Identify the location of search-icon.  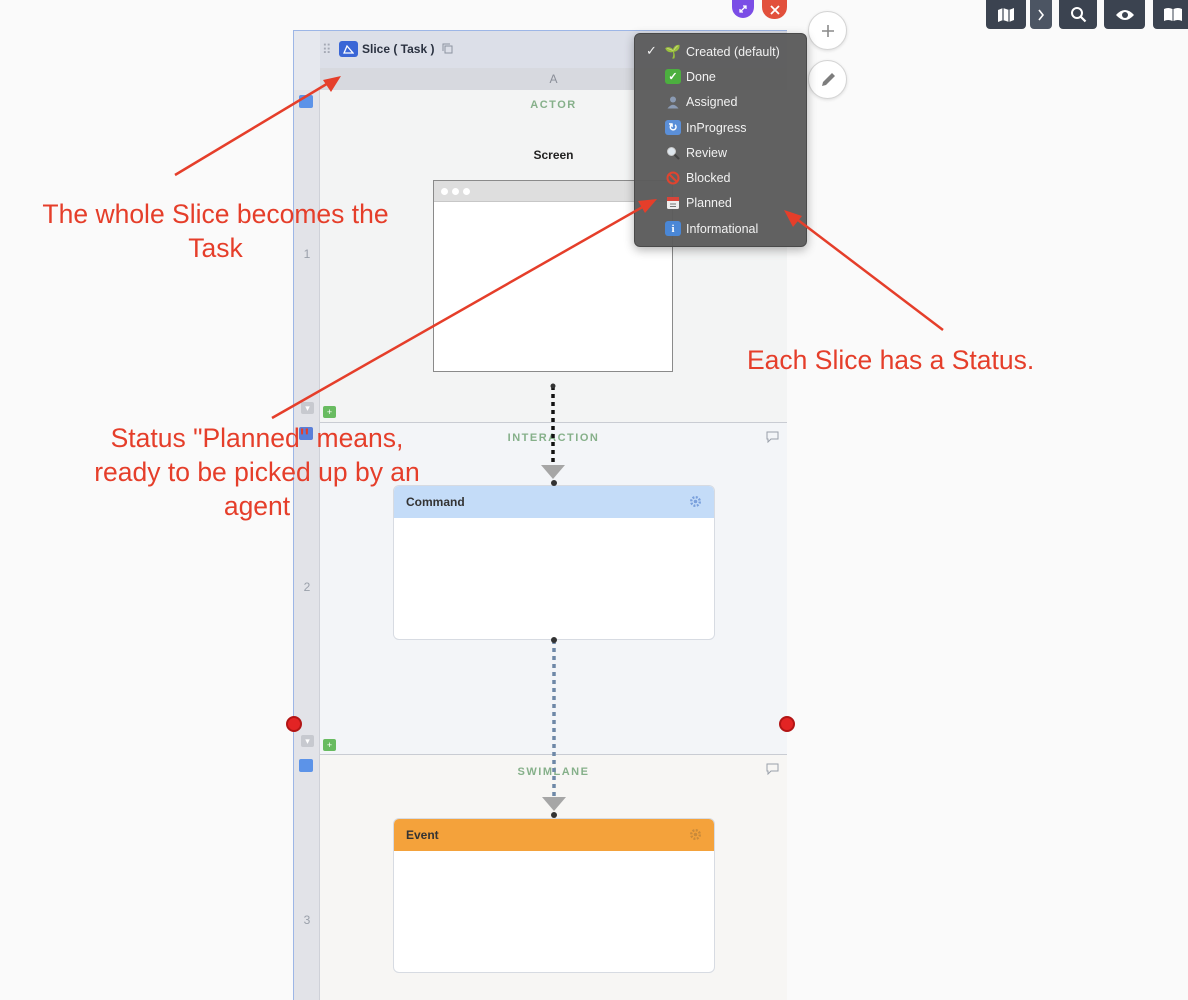
(1078, 15).